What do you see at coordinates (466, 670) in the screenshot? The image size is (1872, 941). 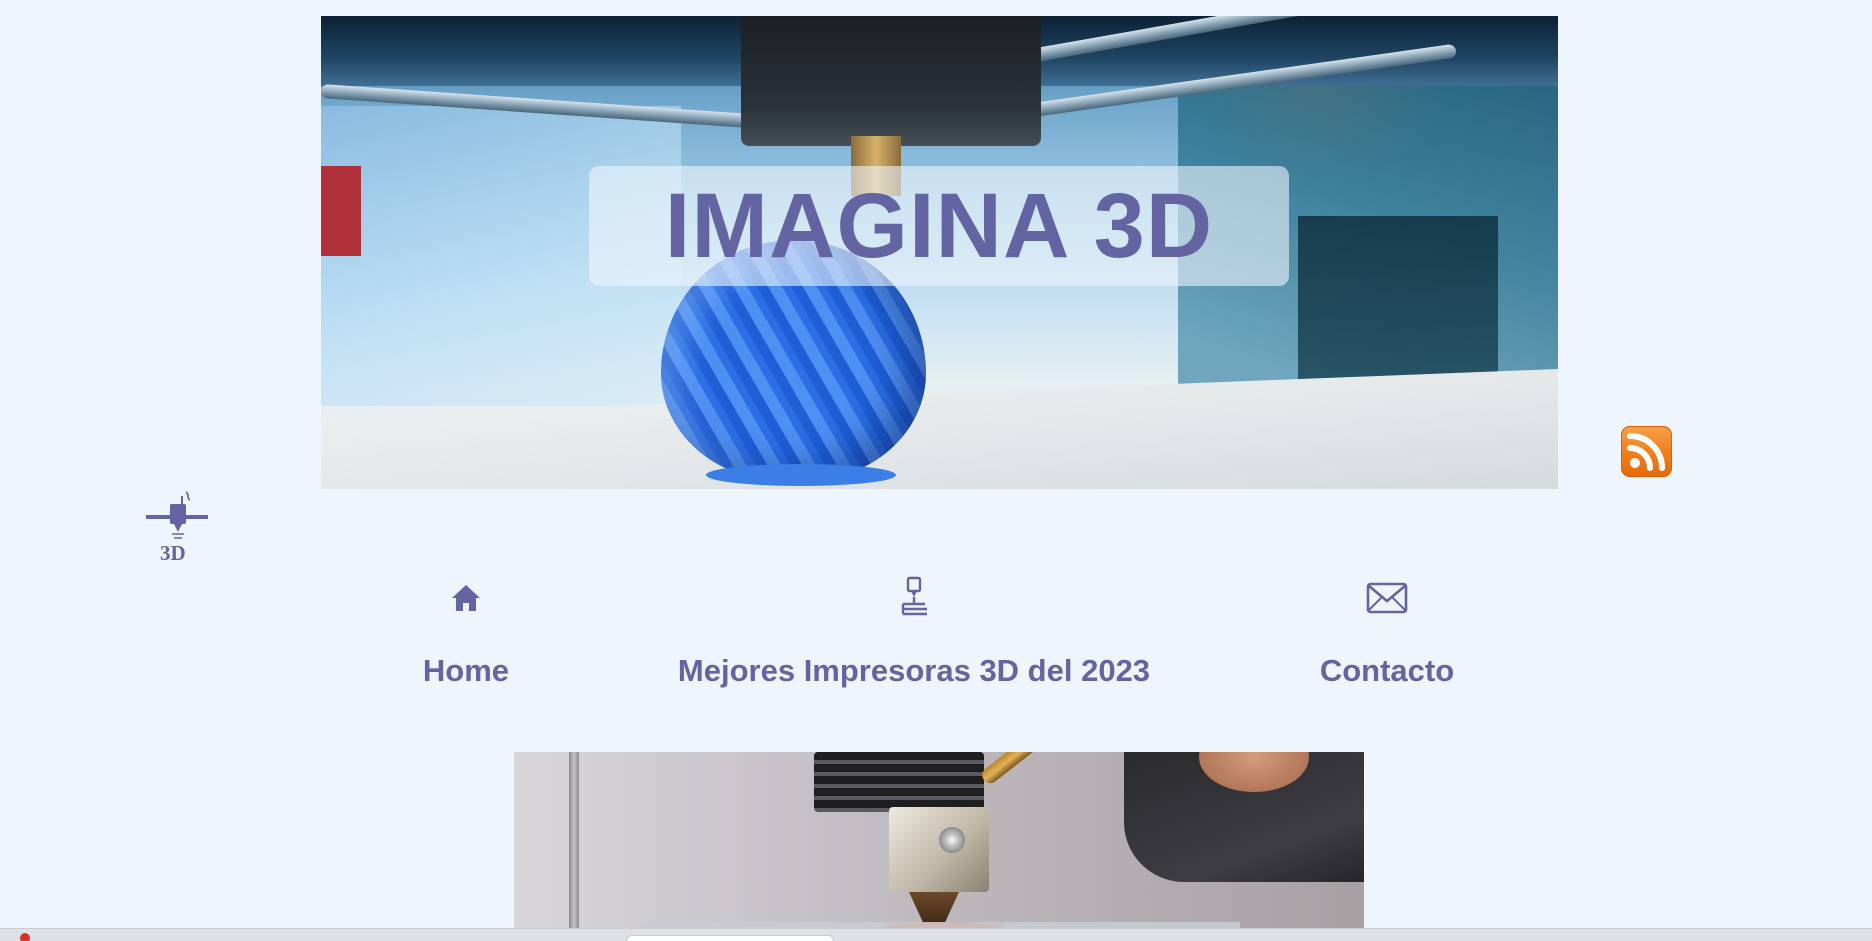 I see `nav-label-home: Home` at bounding box center [466, 670].